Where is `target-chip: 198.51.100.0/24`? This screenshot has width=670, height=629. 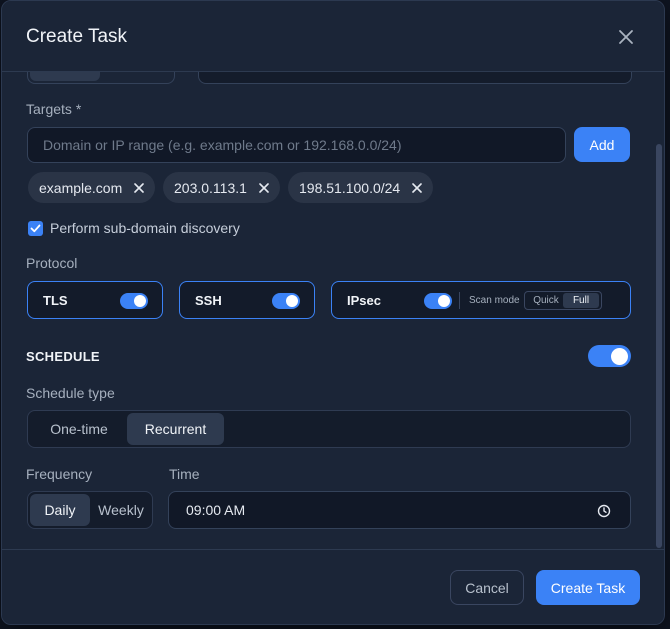 target-chip: 198.51.100.0/24 is located at coordinates (360, 187).